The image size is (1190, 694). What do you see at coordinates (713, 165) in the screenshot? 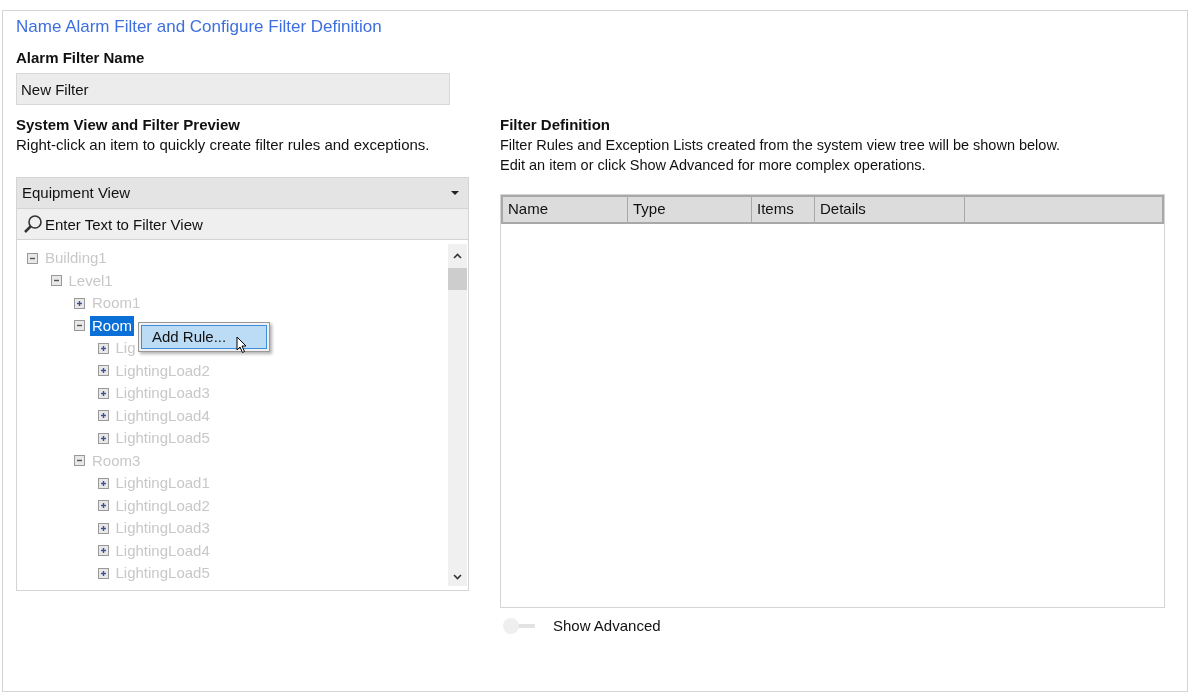
I see `hint-text: Edit an item or click Show Advanced for more complex operations.` at bounding box center [713, 165].